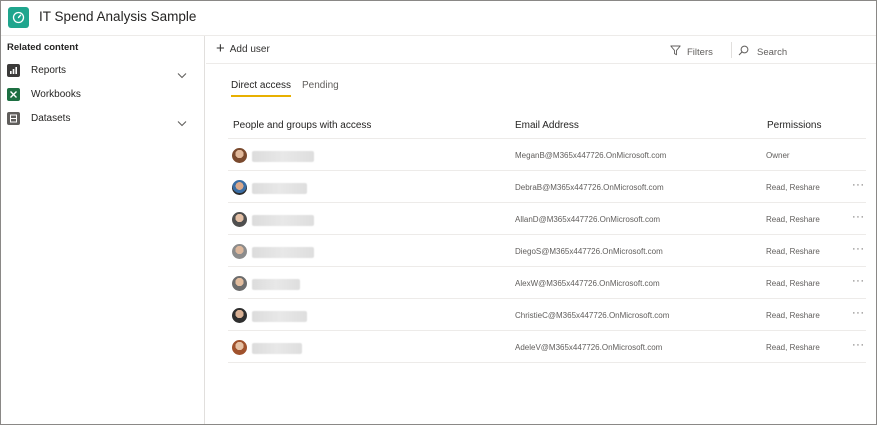 The image size is (877, 425). I want to click on email-cell: DiegoS@M365x447726.OnMicrosoft.com, so click(589, 251).